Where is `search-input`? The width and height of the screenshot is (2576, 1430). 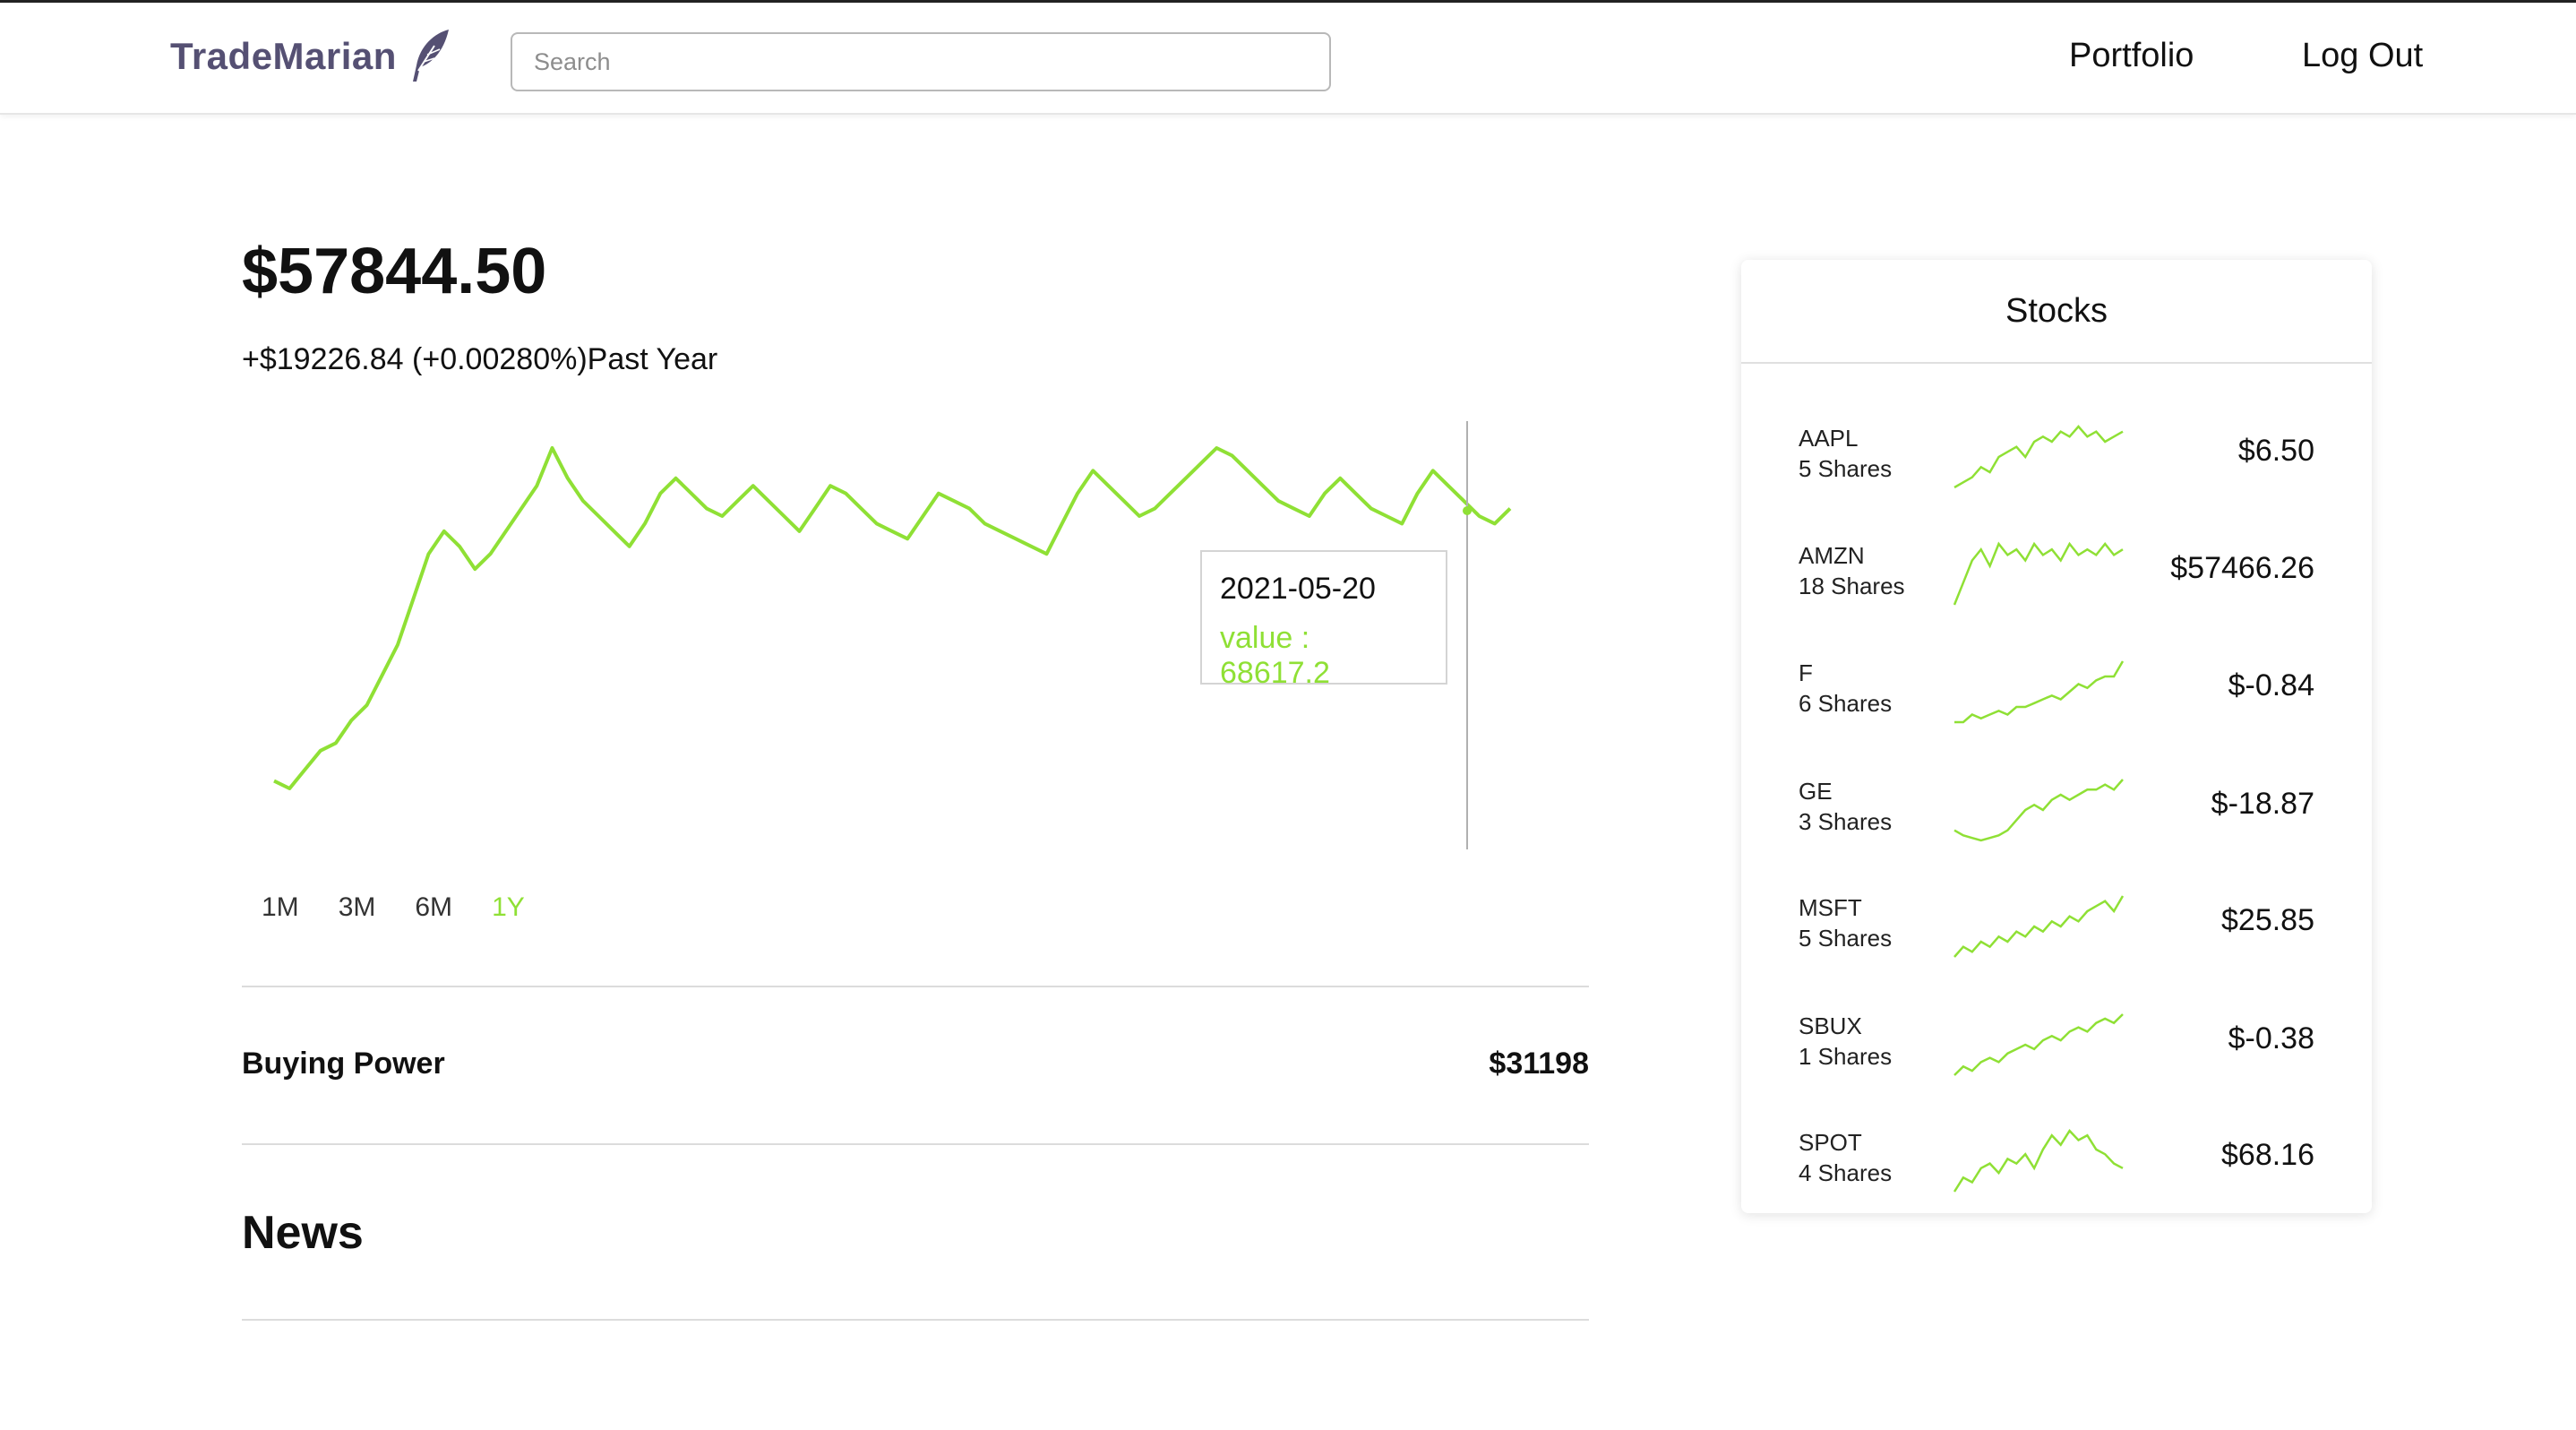 search-input is located at coordinates (921, 61).